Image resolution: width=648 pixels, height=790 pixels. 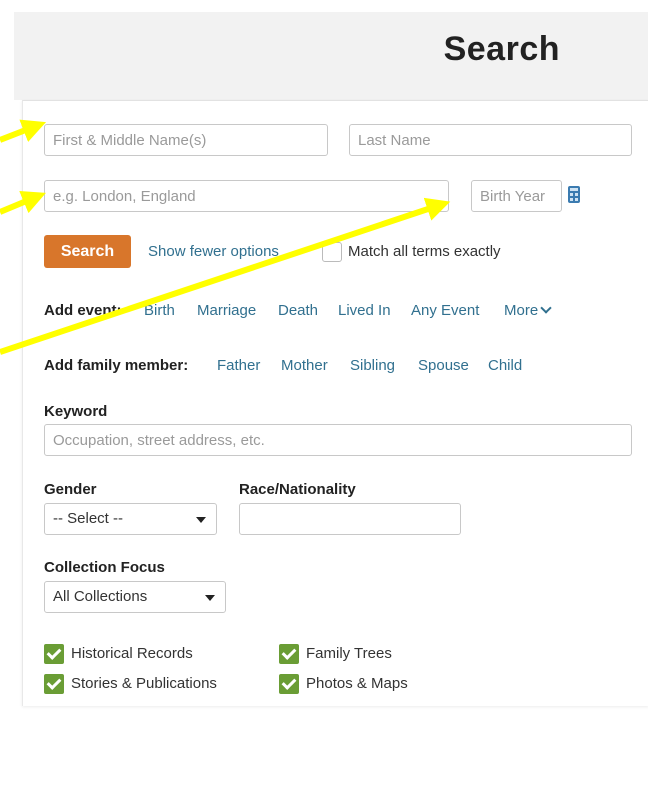 What do you see at coordinates (213, 251) in the screenshot?
I see `show-fewer-options-link: Show fewer options` at bounding box center [213, 251].